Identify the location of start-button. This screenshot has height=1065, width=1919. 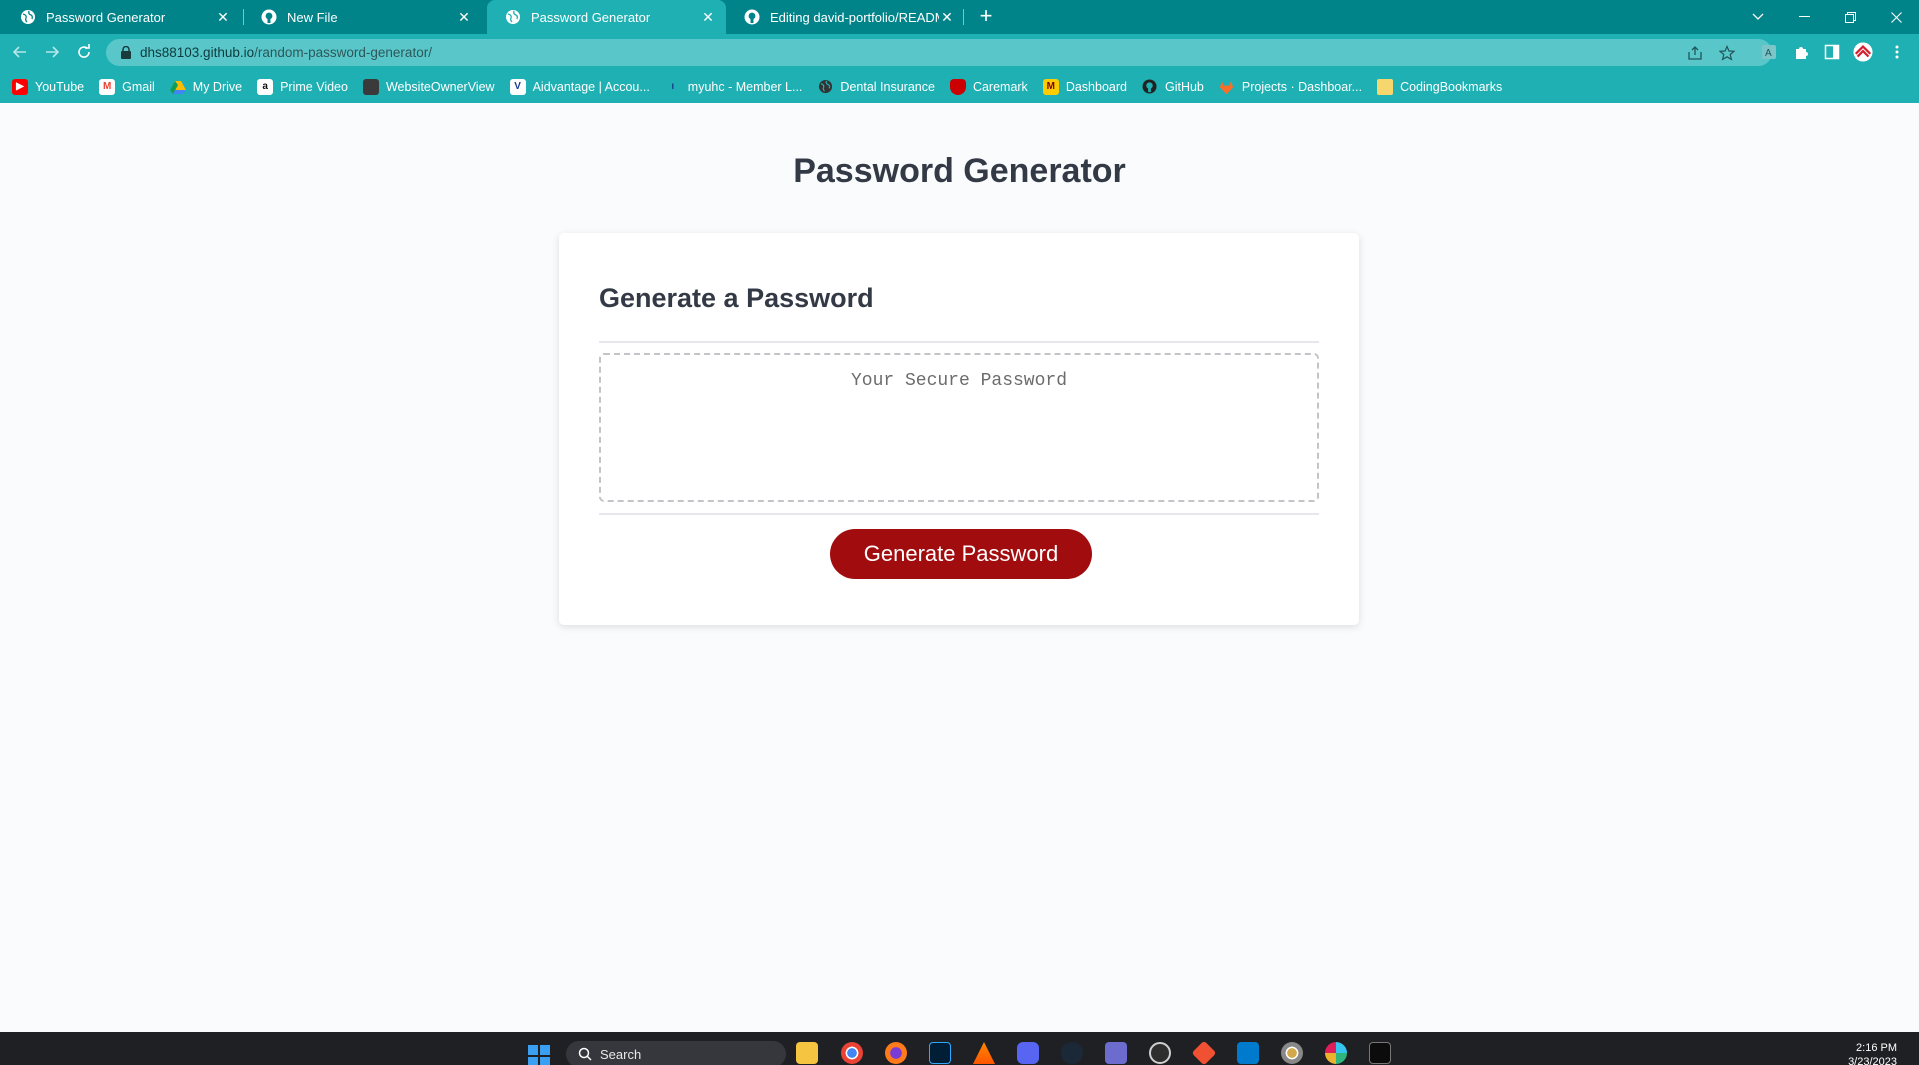
(539, 1055).